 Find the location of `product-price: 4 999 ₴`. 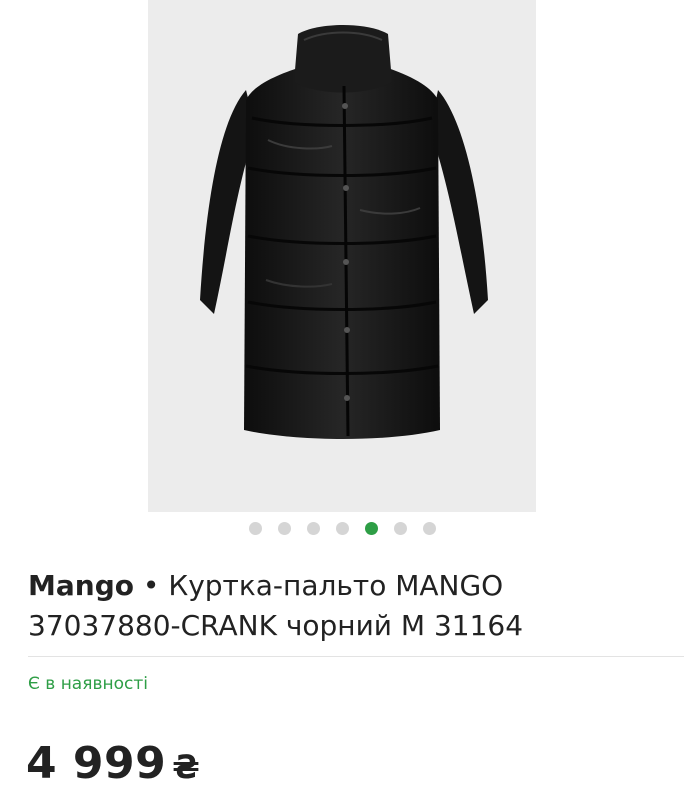

product-price: 4 999 ₴ is located at coordinates (113, 765).